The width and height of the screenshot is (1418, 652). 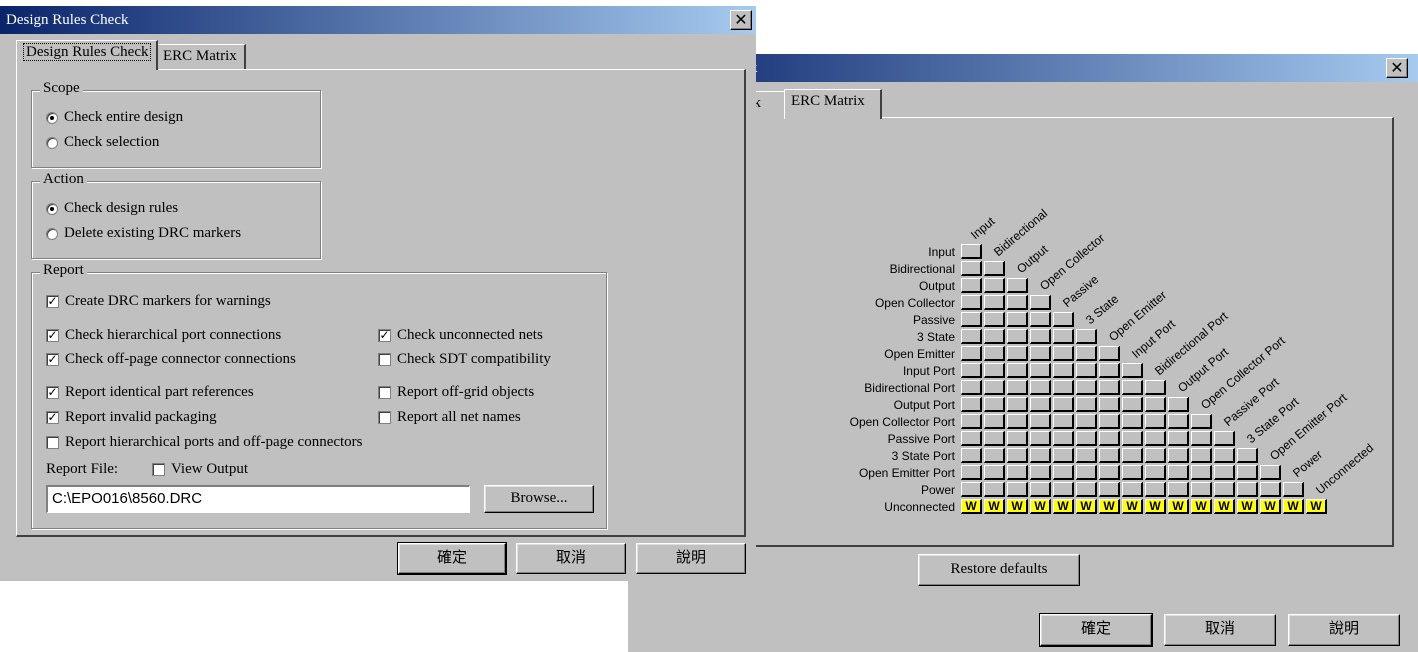 I want to click on title-bar: Design Rules Check, so click(x=378, y=20).